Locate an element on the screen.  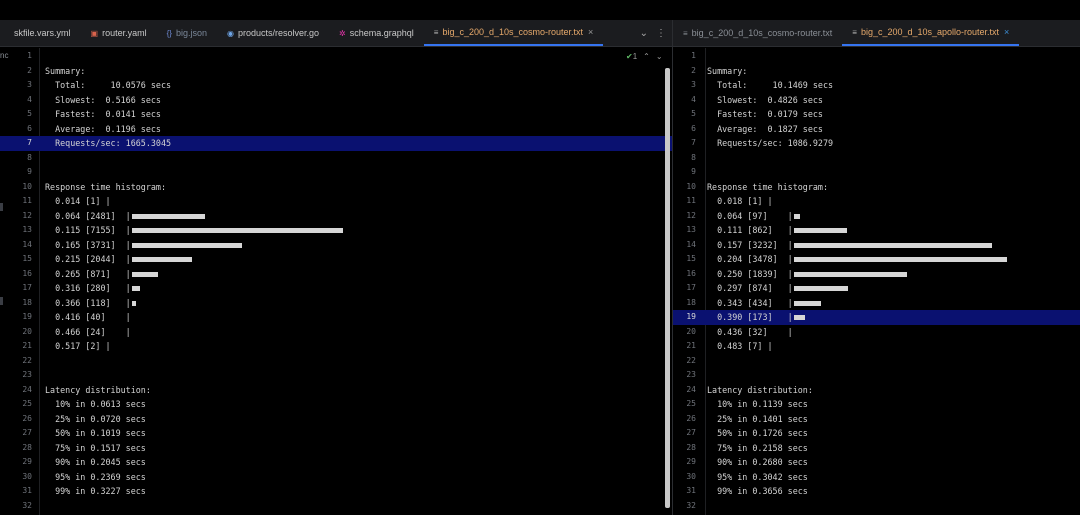
next-highlight-icon: ⌄ is located at coordinates (659, 56).